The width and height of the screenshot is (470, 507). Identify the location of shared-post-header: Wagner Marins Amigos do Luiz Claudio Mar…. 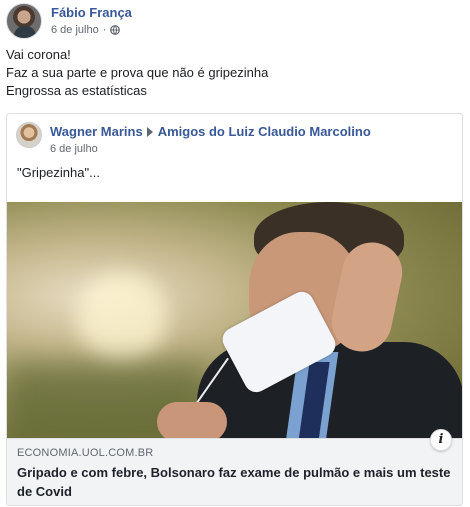
(210, 131).